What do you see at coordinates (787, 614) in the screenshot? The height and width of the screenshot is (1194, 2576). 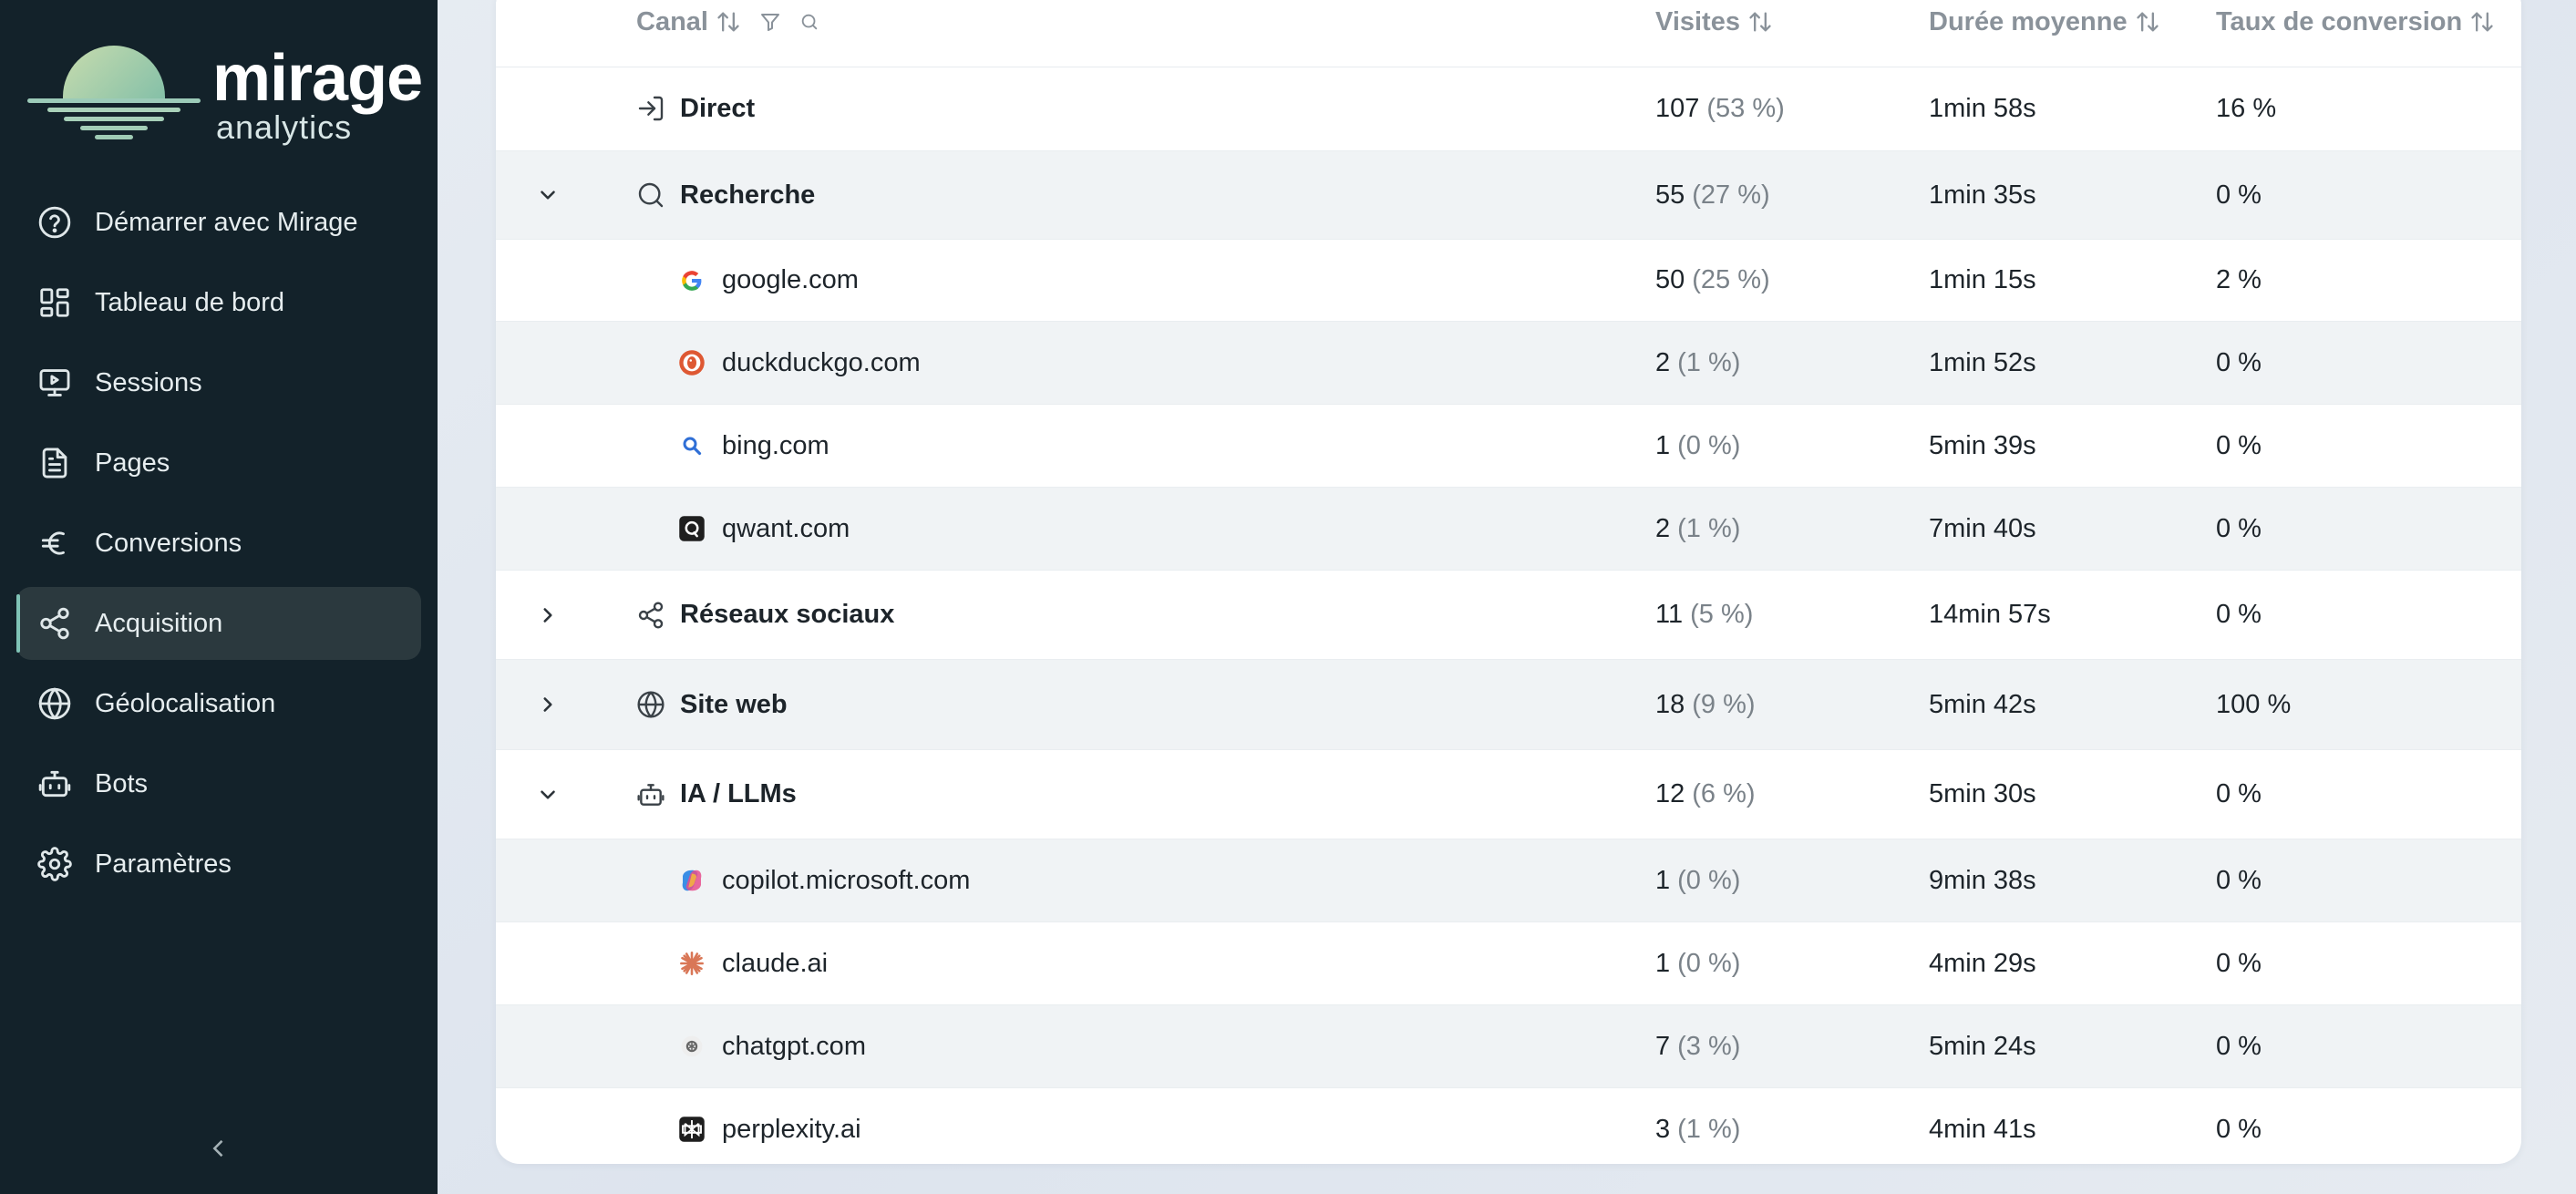 I see `channel-name: Réseaux sociaux` at bounding box center [787, 614].